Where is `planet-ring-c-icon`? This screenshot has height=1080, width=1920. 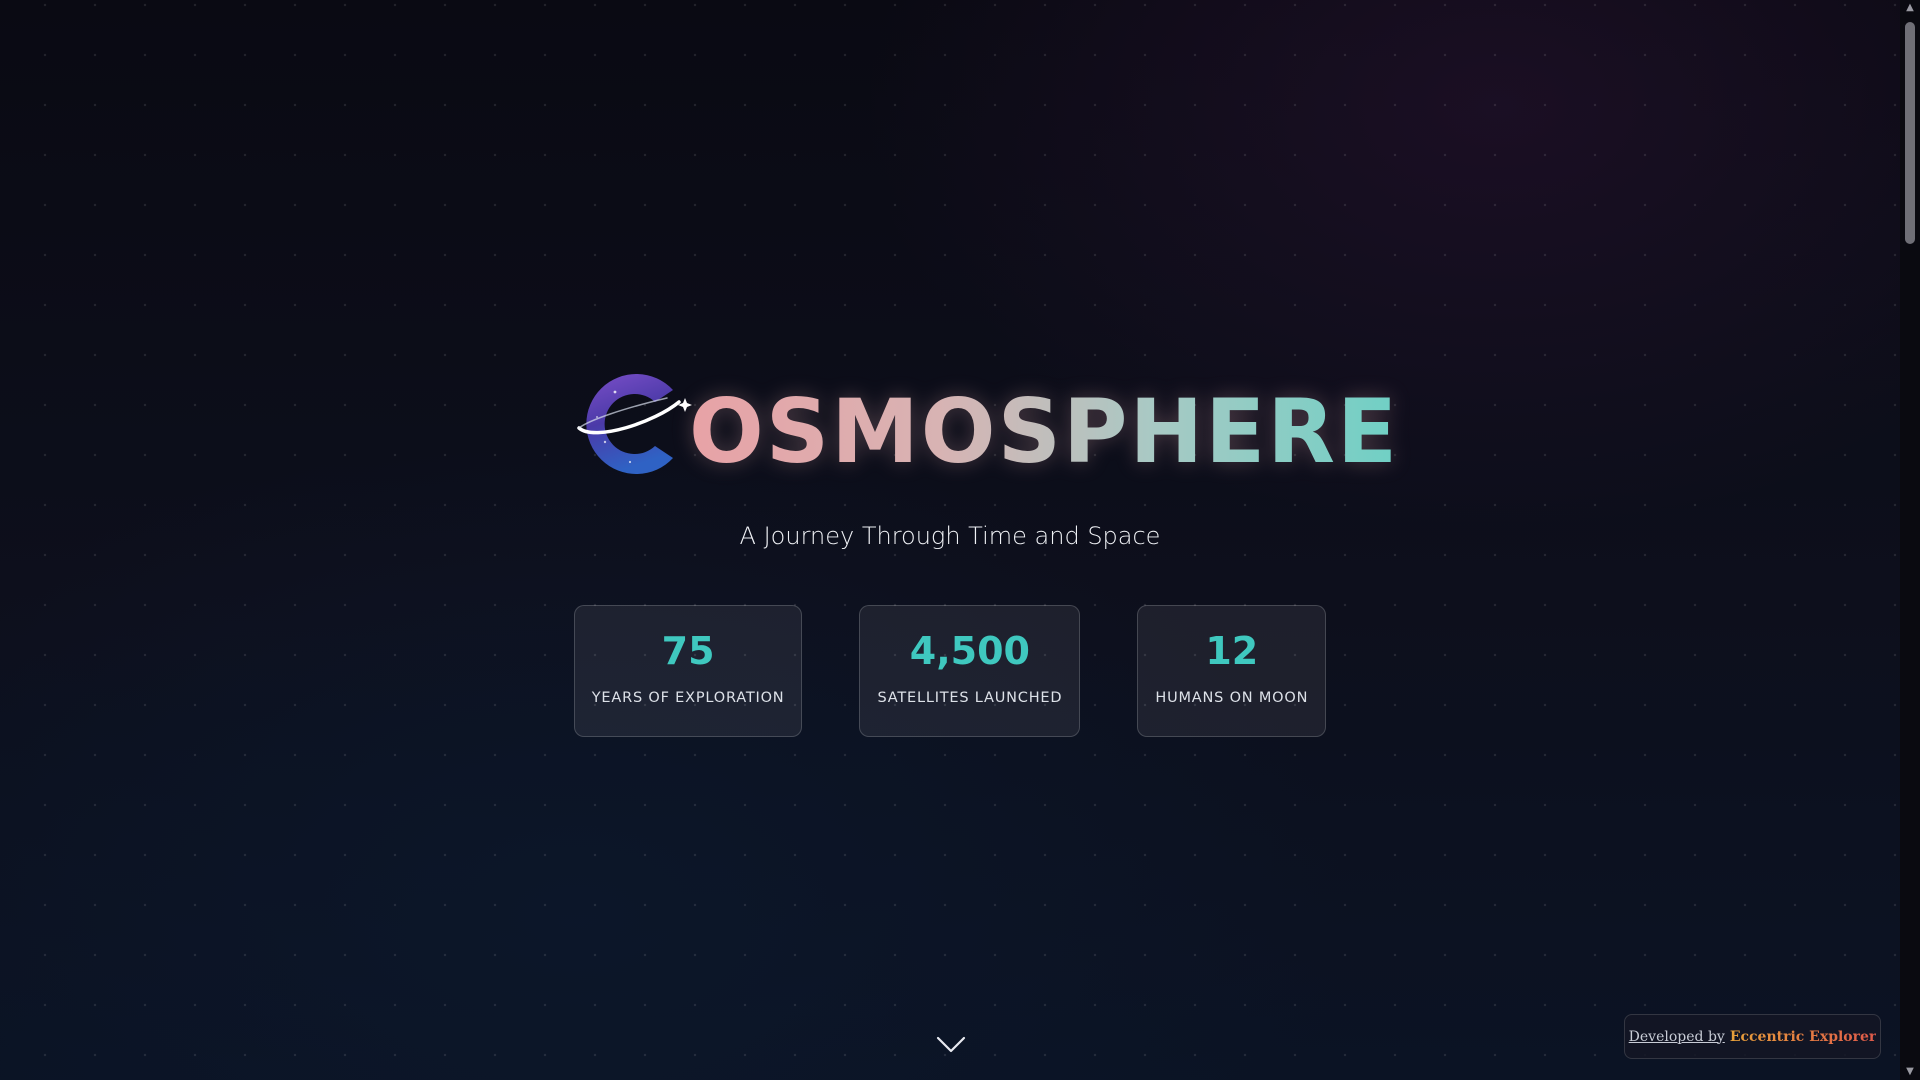
planet-ring-c-icon is located at coordinates (634, 424).